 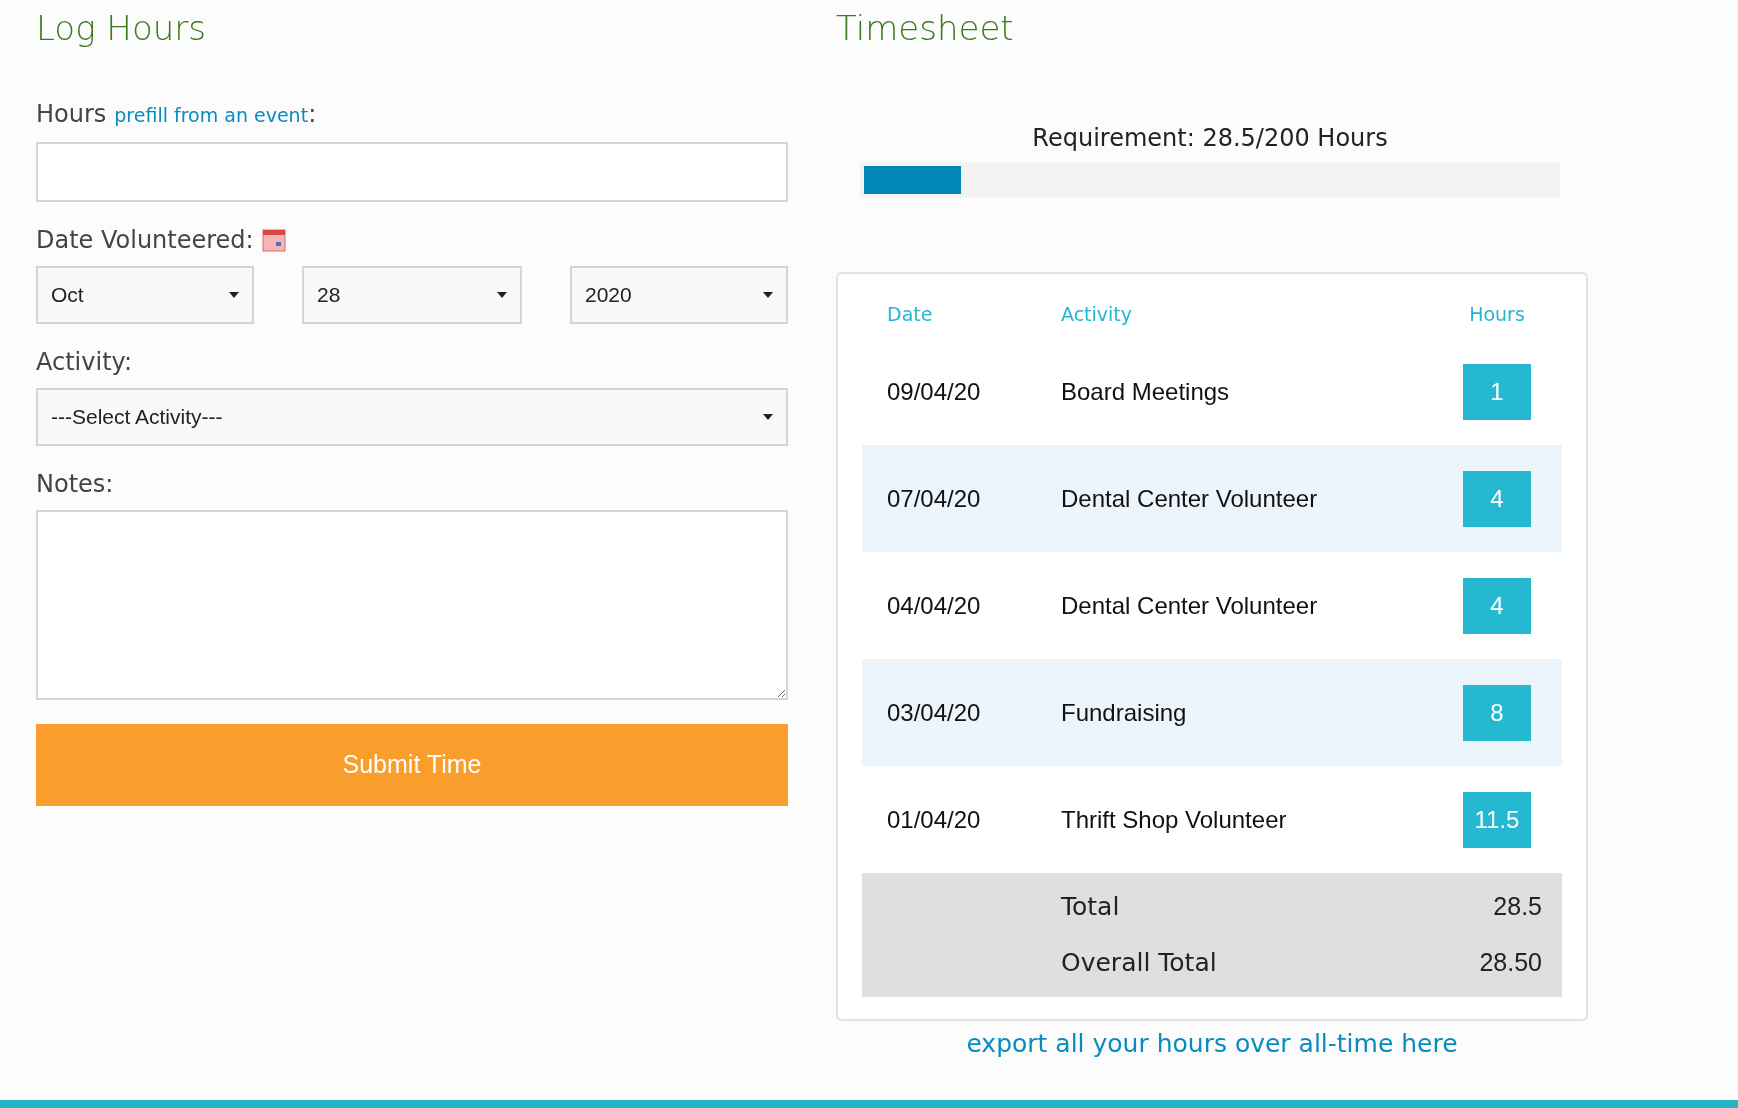 I want to click on date-cell-text: 07/04/20, so click(x=934, y=498).